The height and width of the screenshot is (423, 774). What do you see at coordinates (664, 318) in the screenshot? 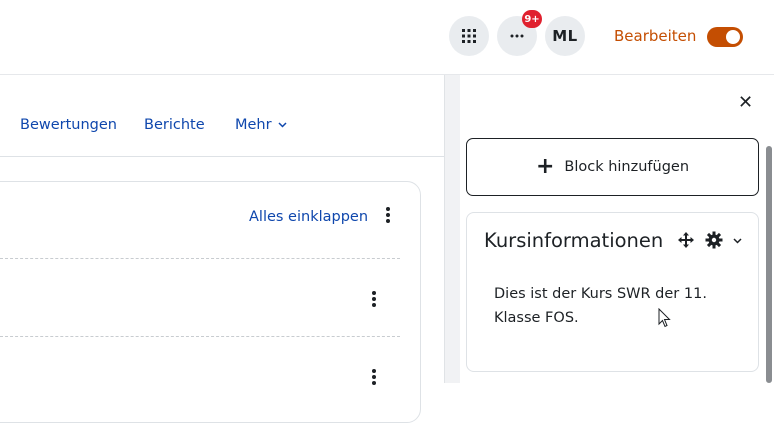
I see `mouse-pointer-icon` at bounding box center [664, 318].